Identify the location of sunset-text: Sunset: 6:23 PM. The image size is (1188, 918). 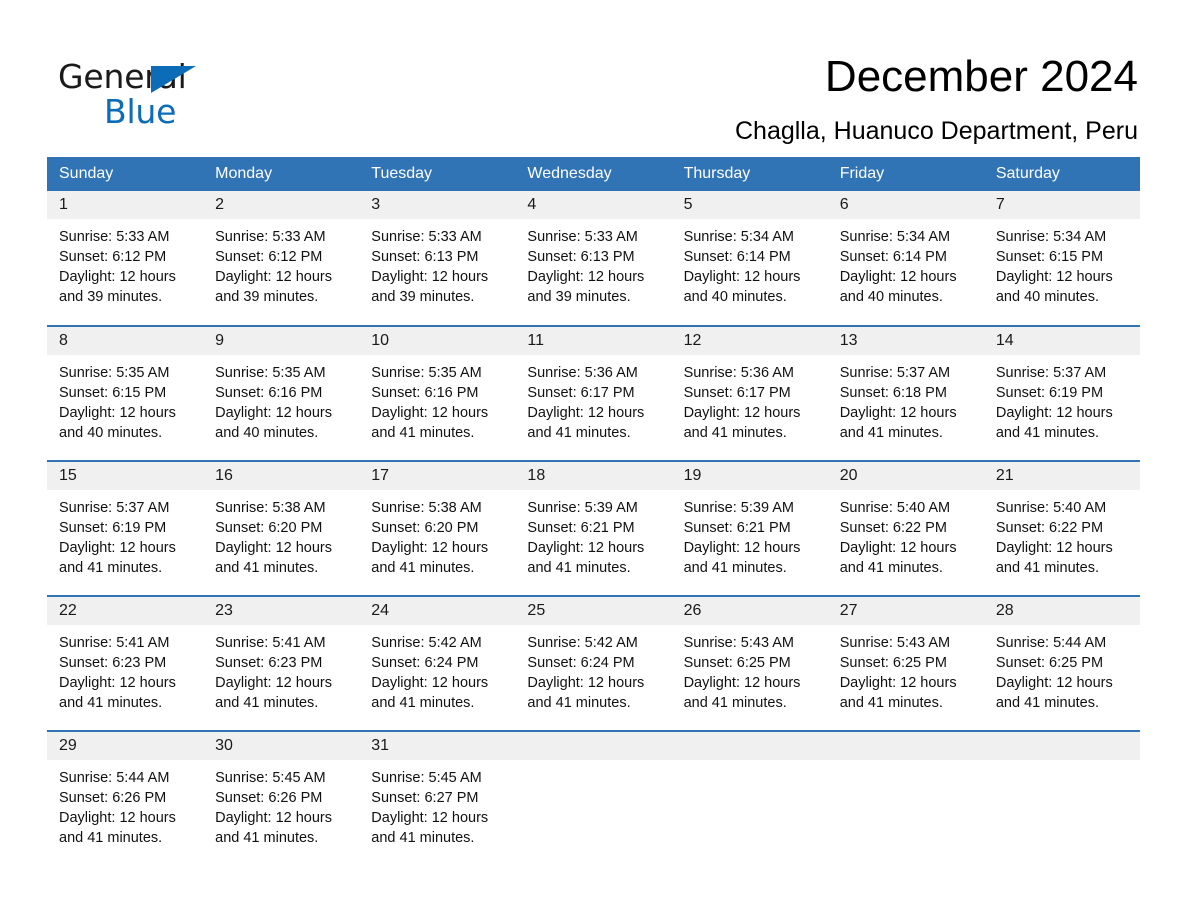
(269, 663).